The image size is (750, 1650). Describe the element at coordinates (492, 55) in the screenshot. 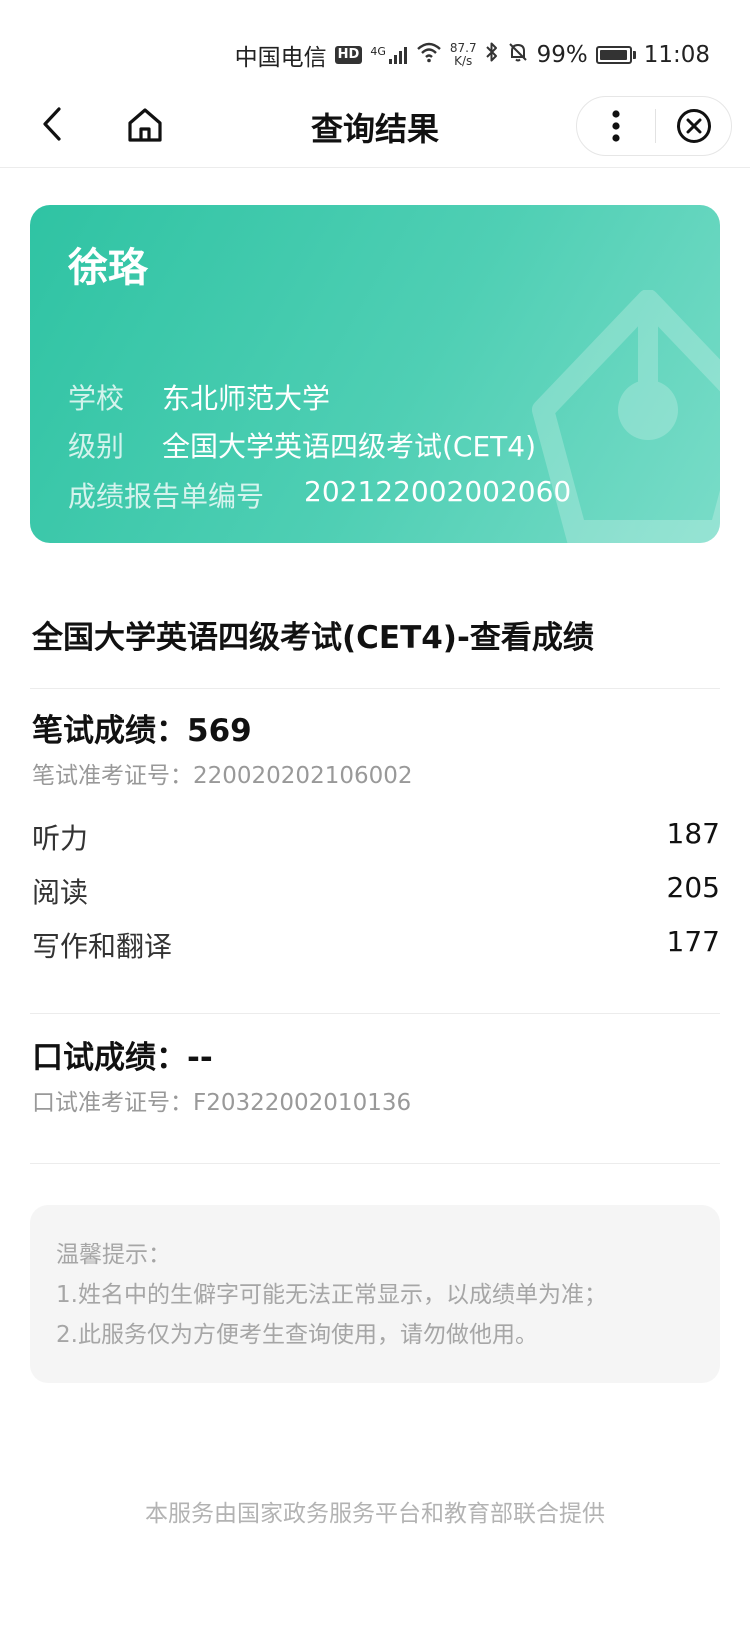

I see `bluetooth-icon` at that location.